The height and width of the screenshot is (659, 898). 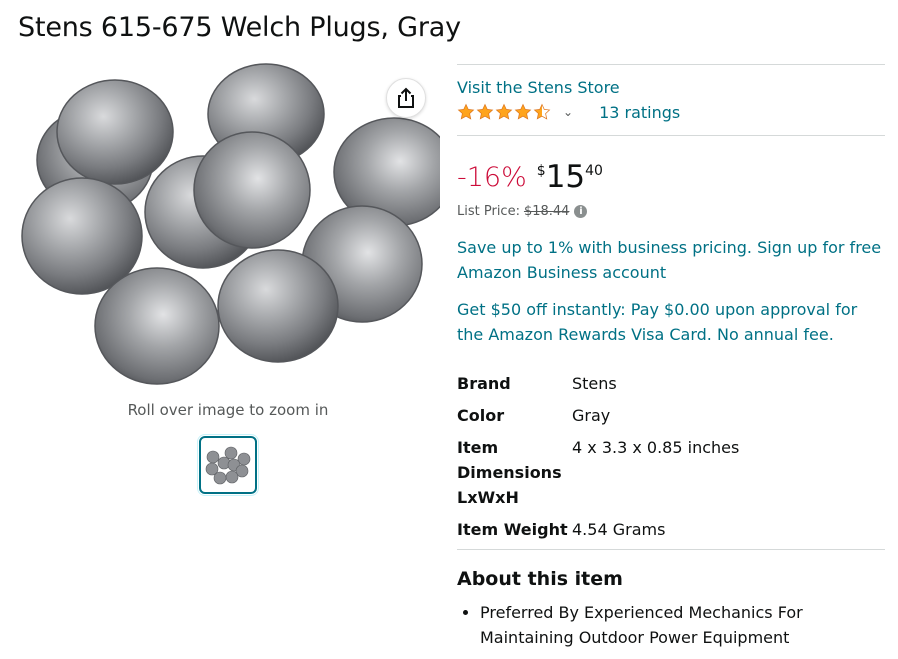 I want to click on star-rating, so click(x=504, y=112).